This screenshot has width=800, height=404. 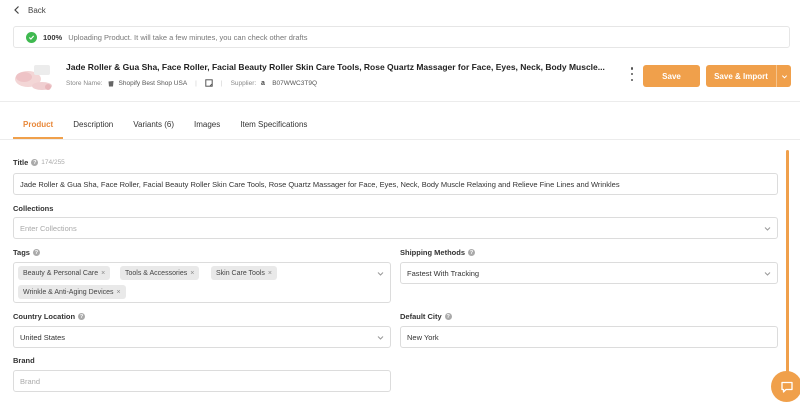 What do you see at coordinates (273, 126) in the screenshot?
I see `tab-item-specifications: Item Specifications` at bounding box center [273, 126].